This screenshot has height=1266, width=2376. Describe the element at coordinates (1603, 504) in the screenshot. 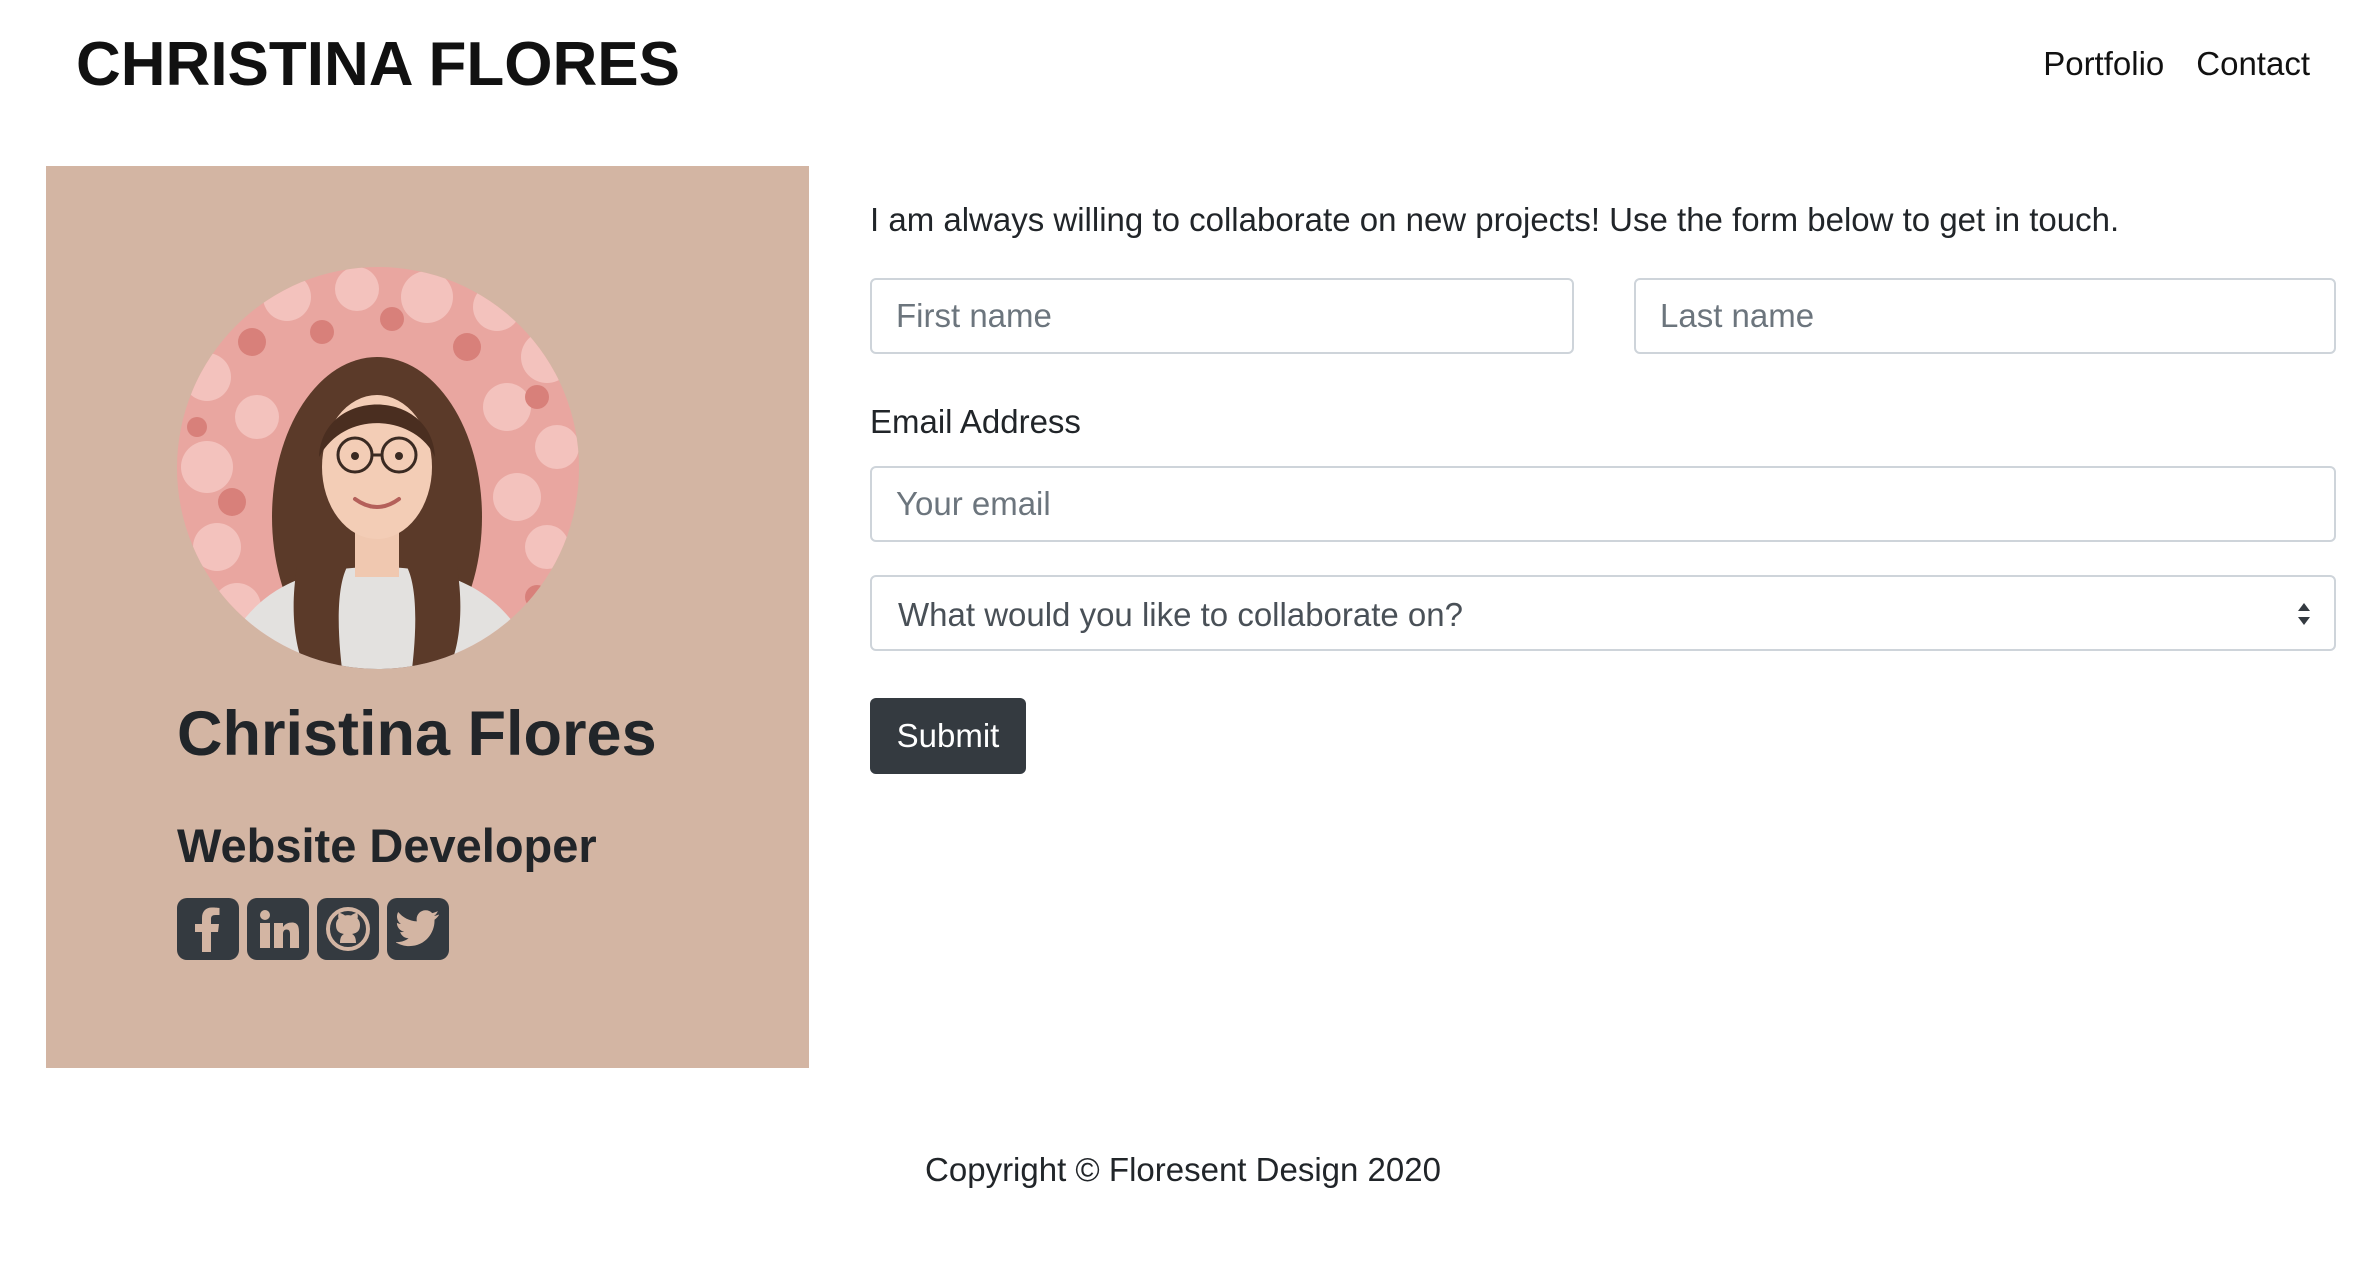

I see `email-input` at that location.